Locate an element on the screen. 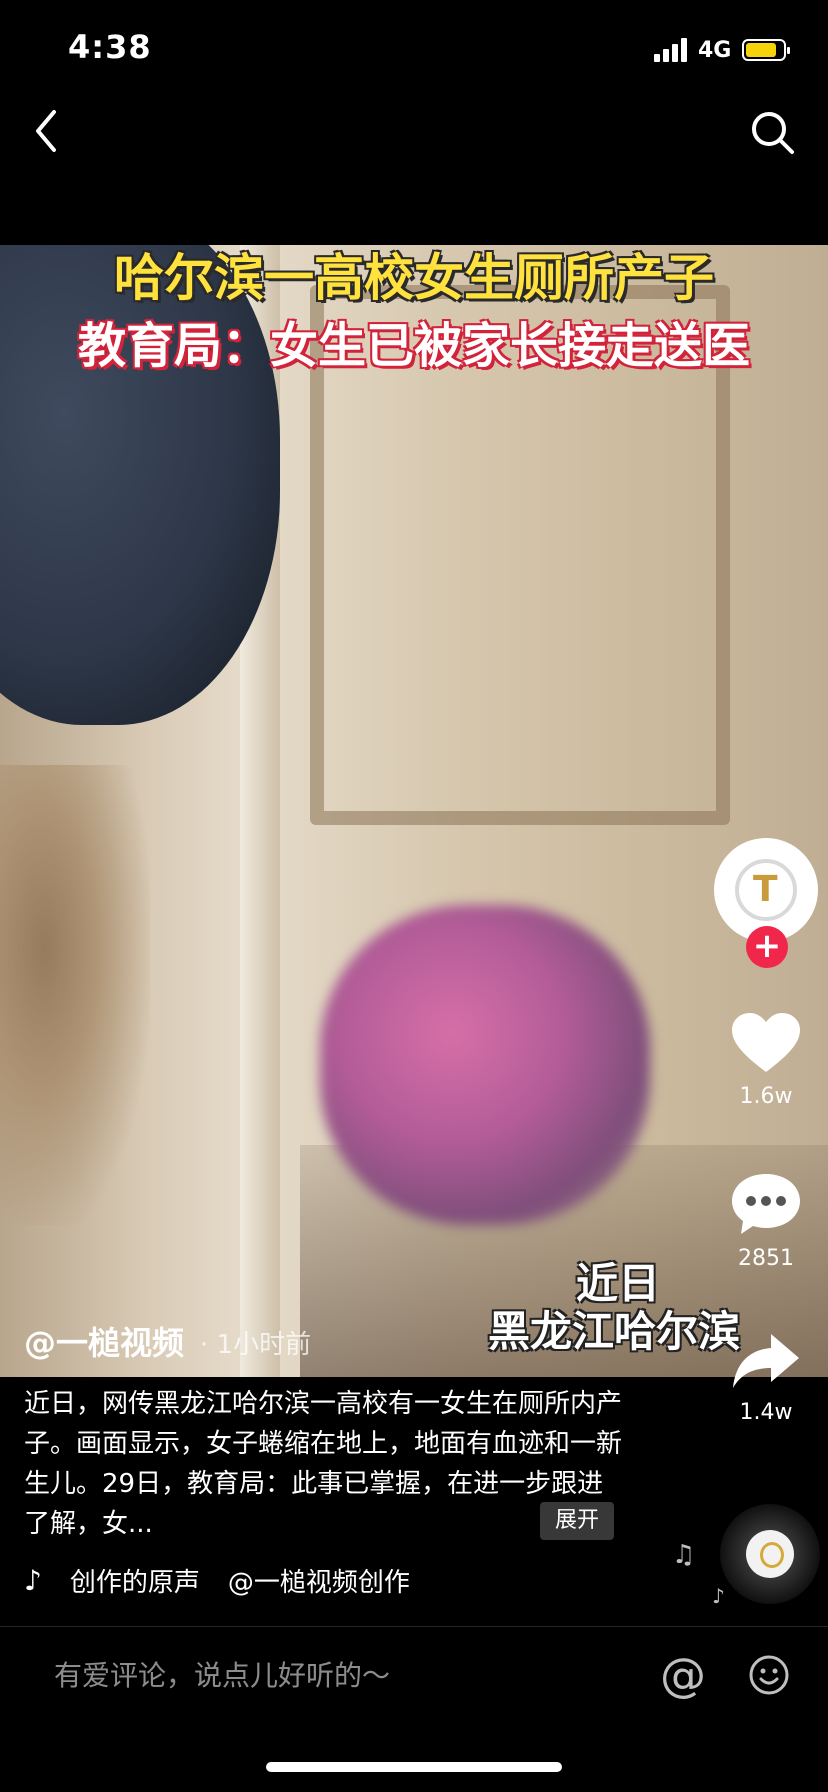  share-arrow-icon is located at coordinates (766, 1361).